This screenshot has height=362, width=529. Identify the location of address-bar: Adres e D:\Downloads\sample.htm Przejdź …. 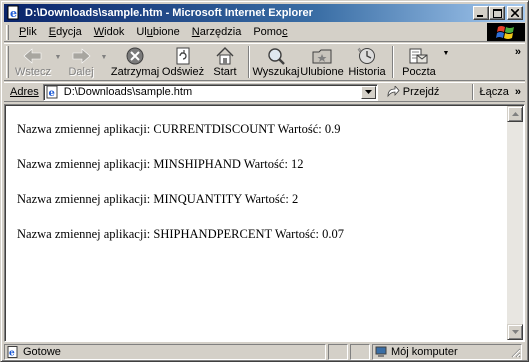
(264, 92).